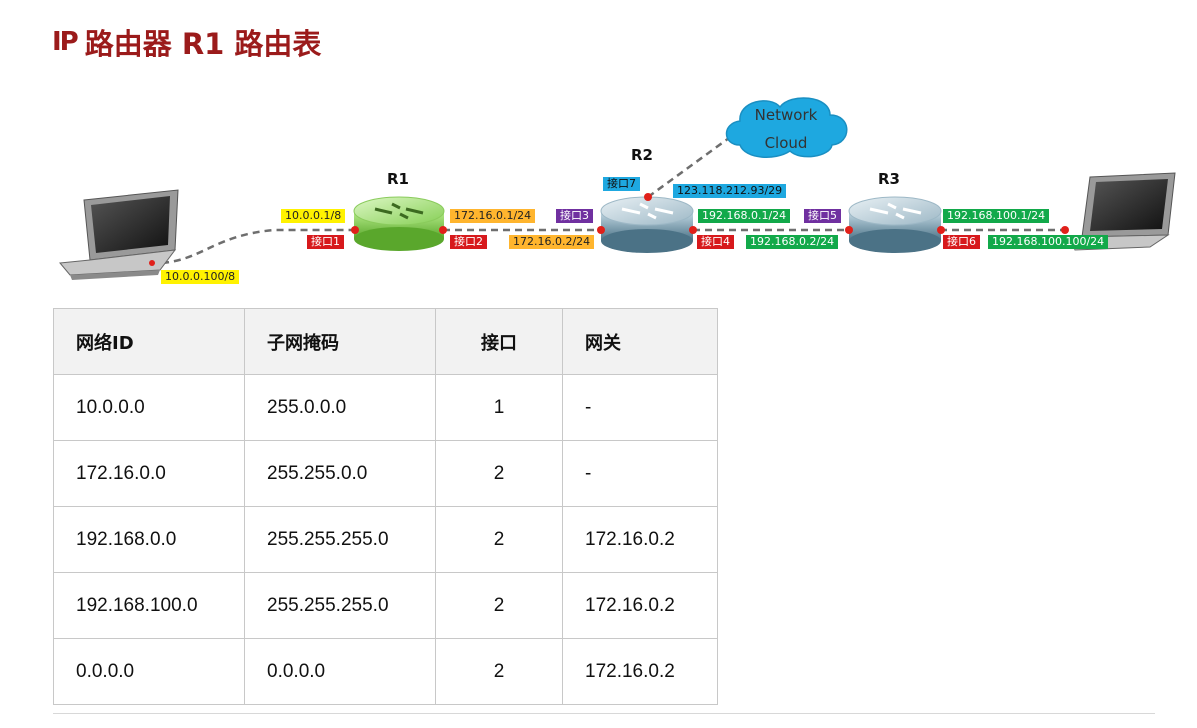 This screenshot has height=728, width=1197. What do you see at coordinates (355, 230) in the screenshot?
I see `port-dot-if1` at bounding box center [355, 230].